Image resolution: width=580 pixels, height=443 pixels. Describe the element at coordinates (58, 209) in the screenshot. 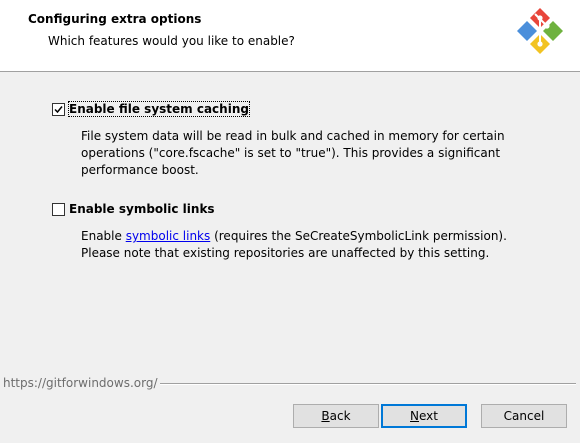

I see `symlinks-checkbox` at that location.